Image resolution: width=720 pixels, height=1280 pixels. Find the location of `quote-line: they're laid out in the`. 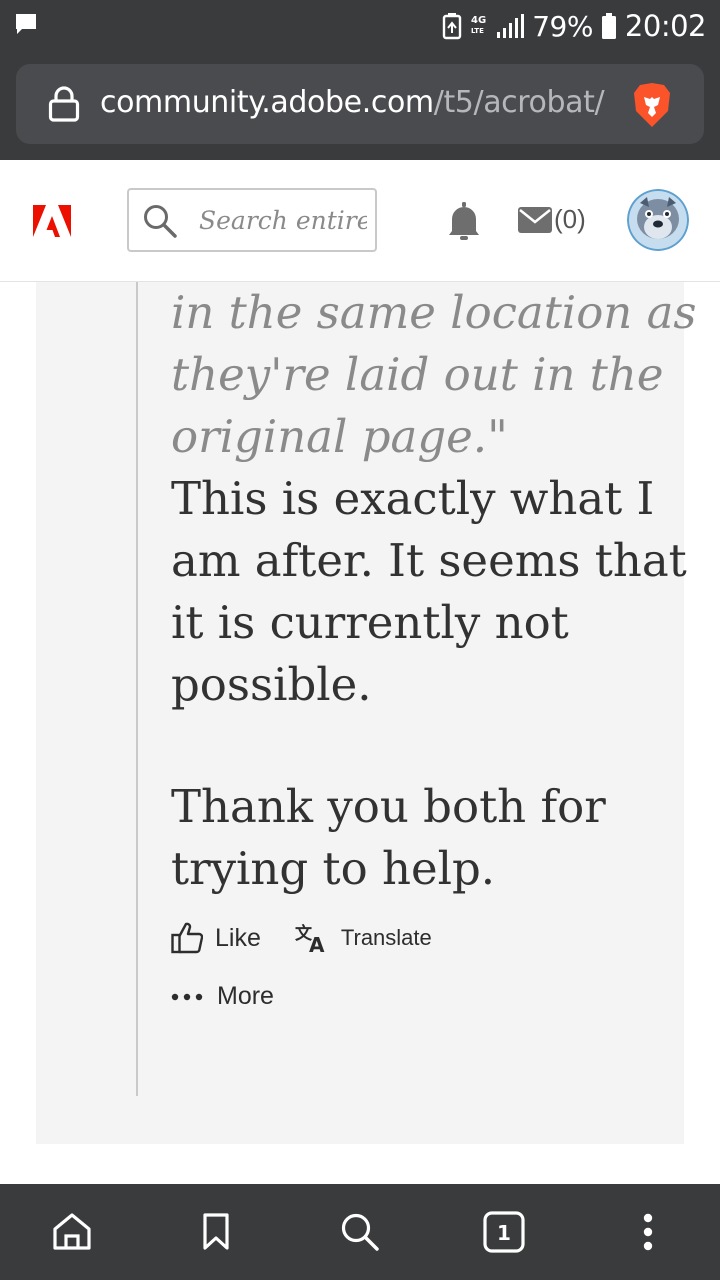

quote-line: they're laid out in the is located at coordinates (417, 374).